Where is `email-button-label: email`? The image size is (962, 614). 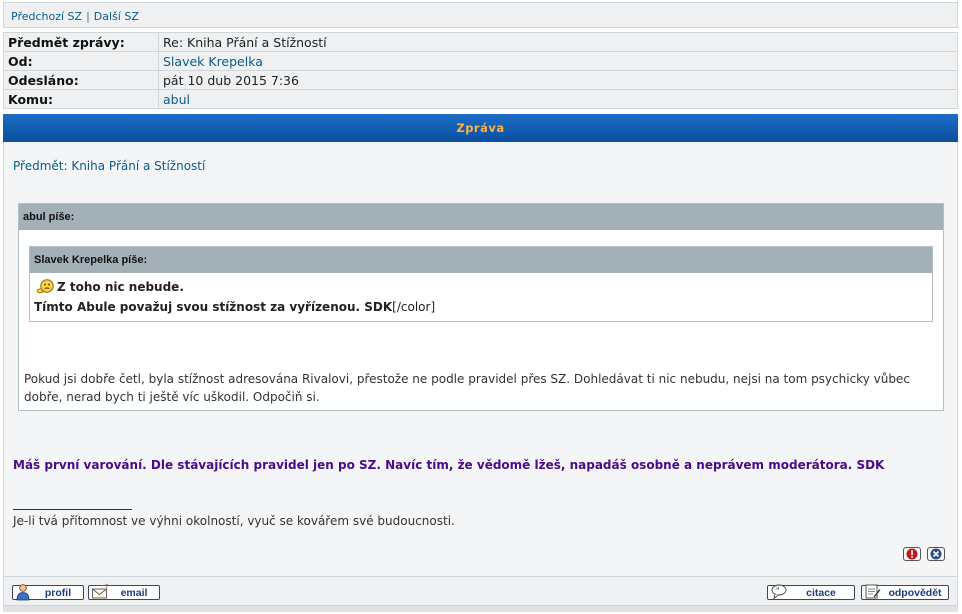 email-button-label: email is located at coordinates (134, 592).